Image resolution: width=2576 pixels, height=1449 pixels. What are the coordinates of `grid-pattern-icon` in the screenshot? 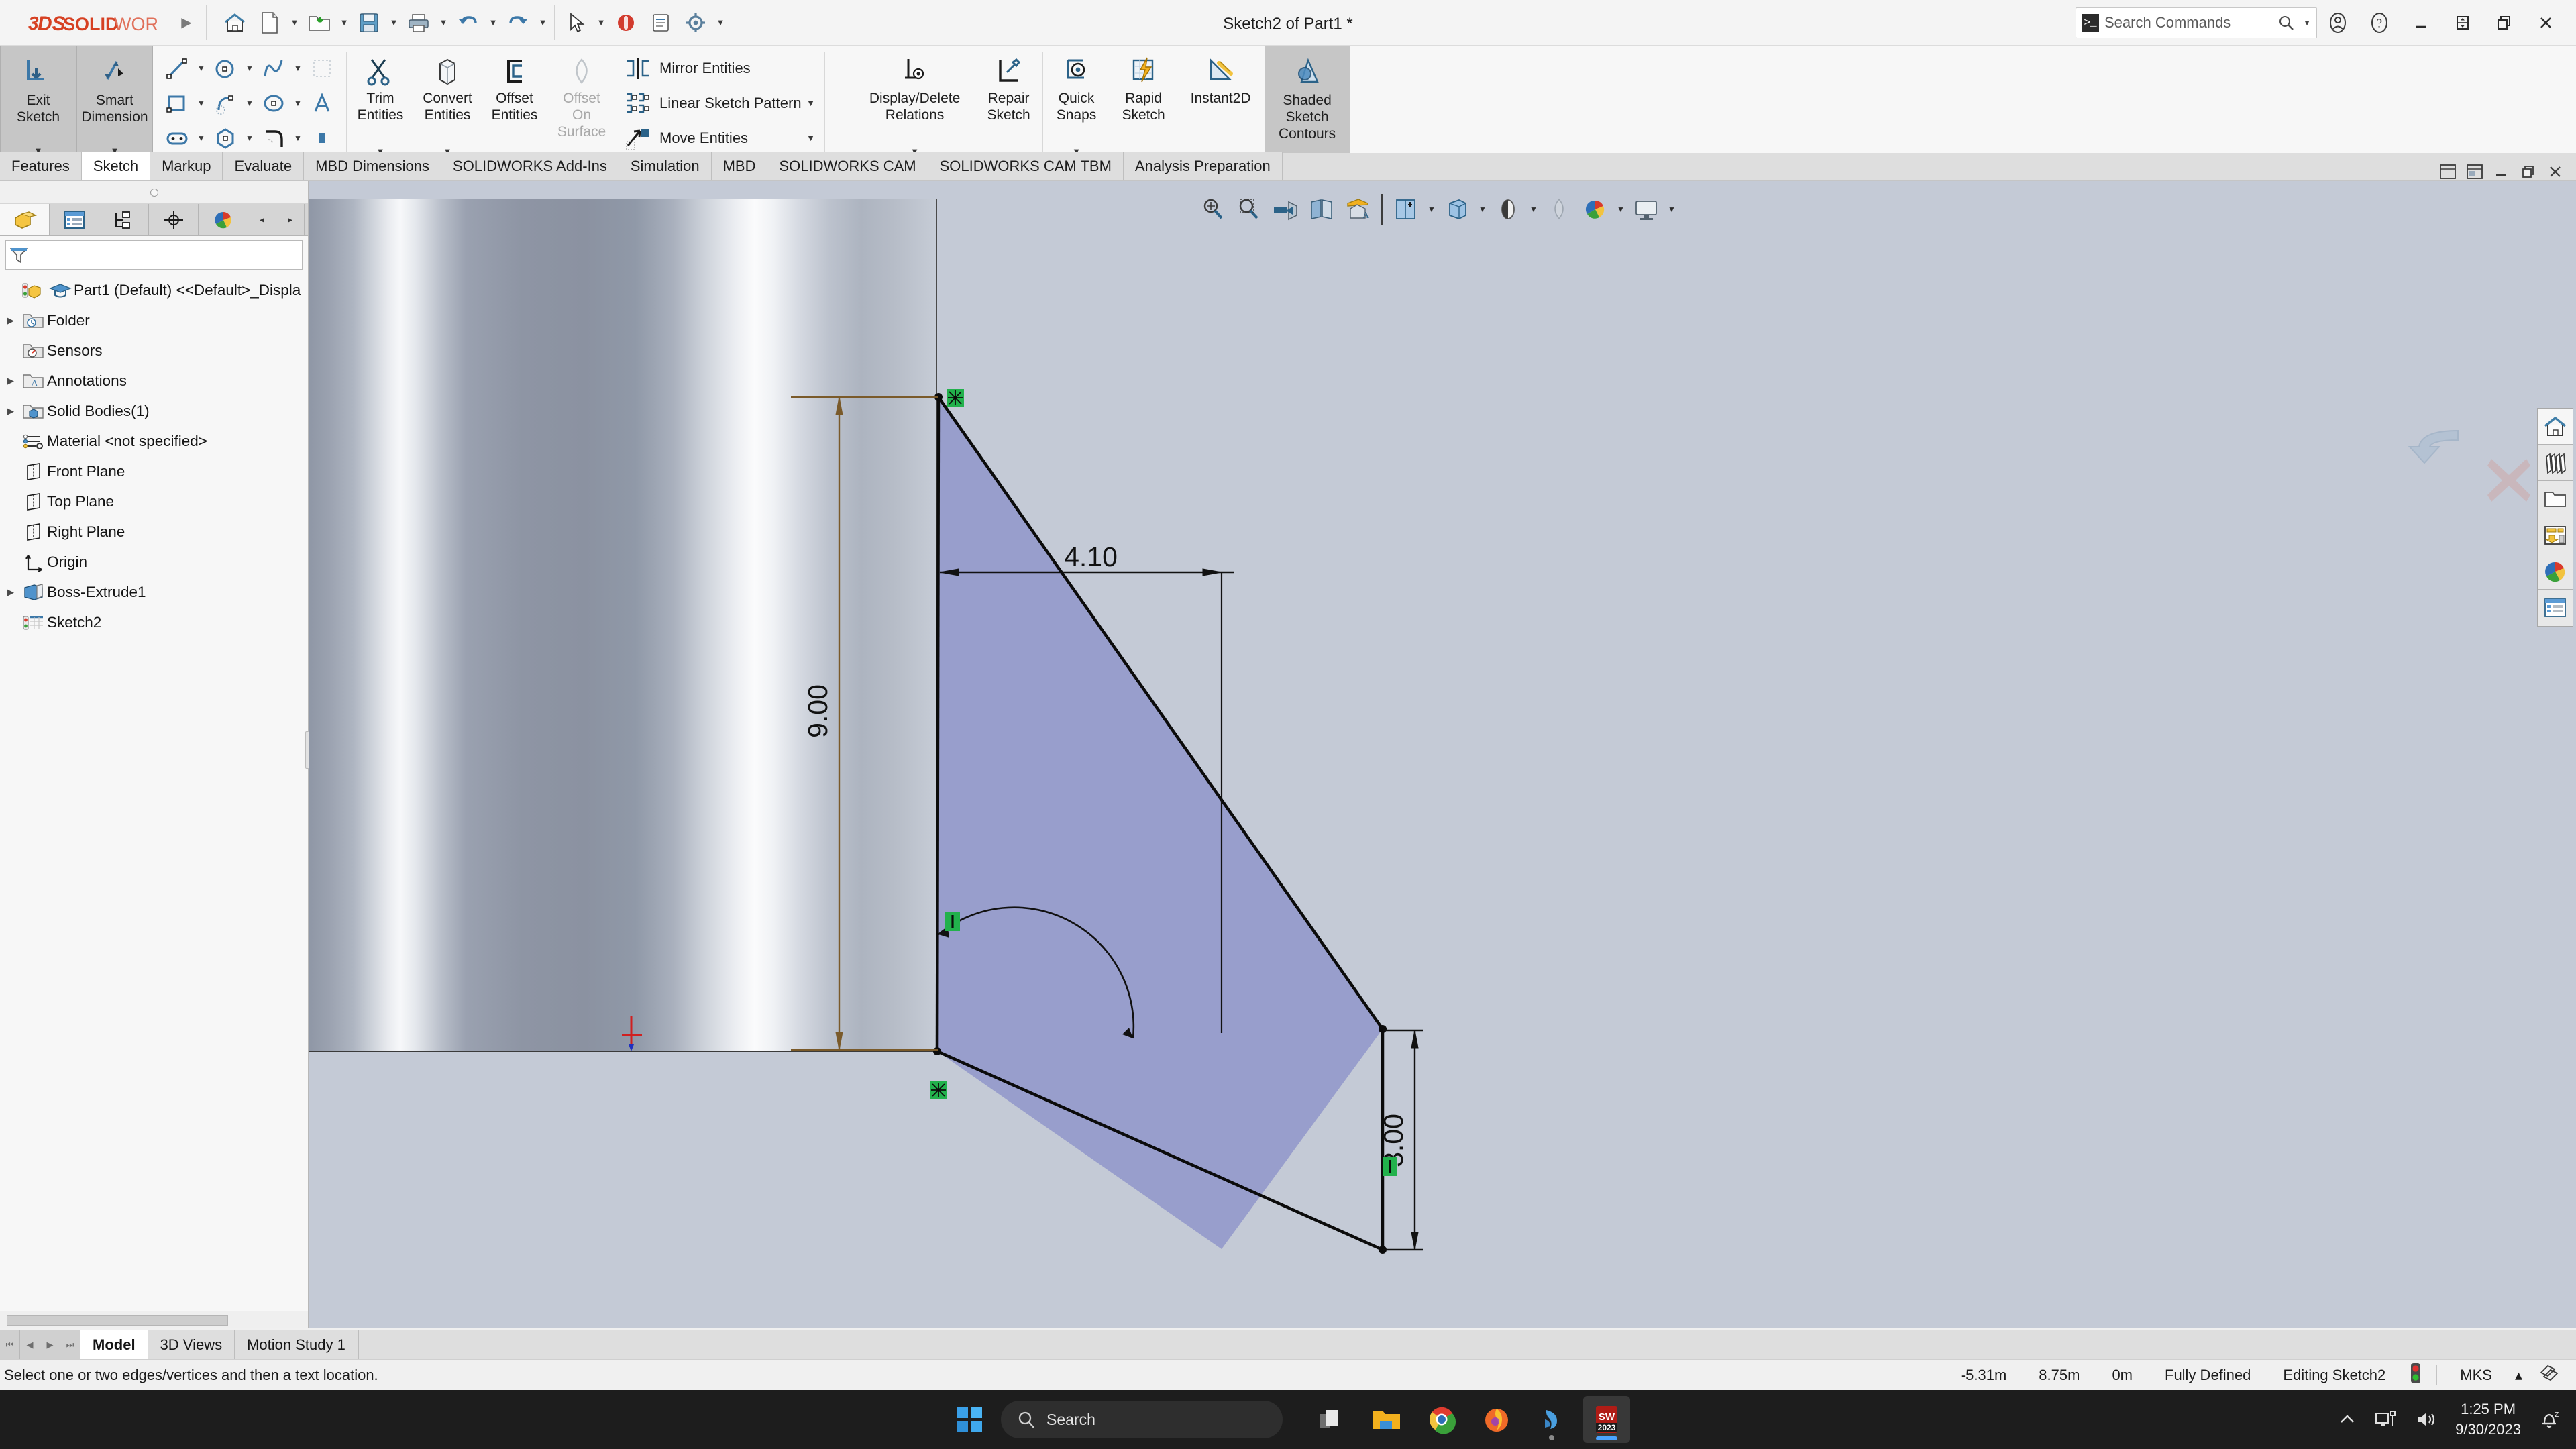 It's located at (322, 68).